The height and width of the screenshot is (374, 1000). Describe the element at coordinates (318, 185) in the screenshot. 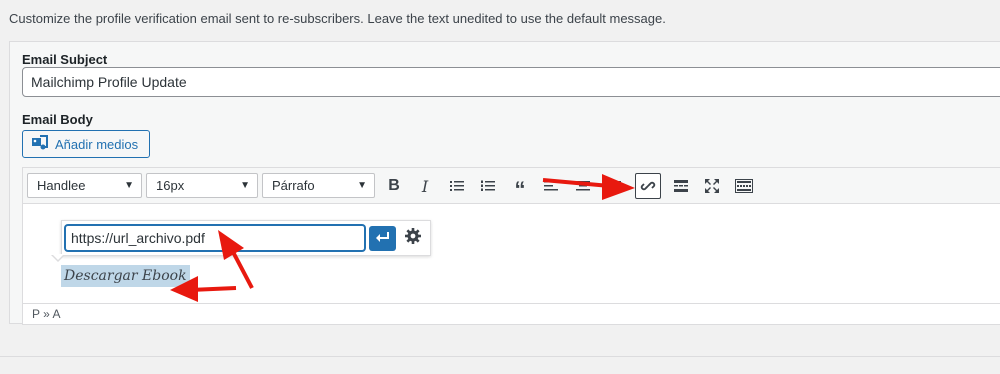

I see `format-select: Párrafo ▼` at that location.